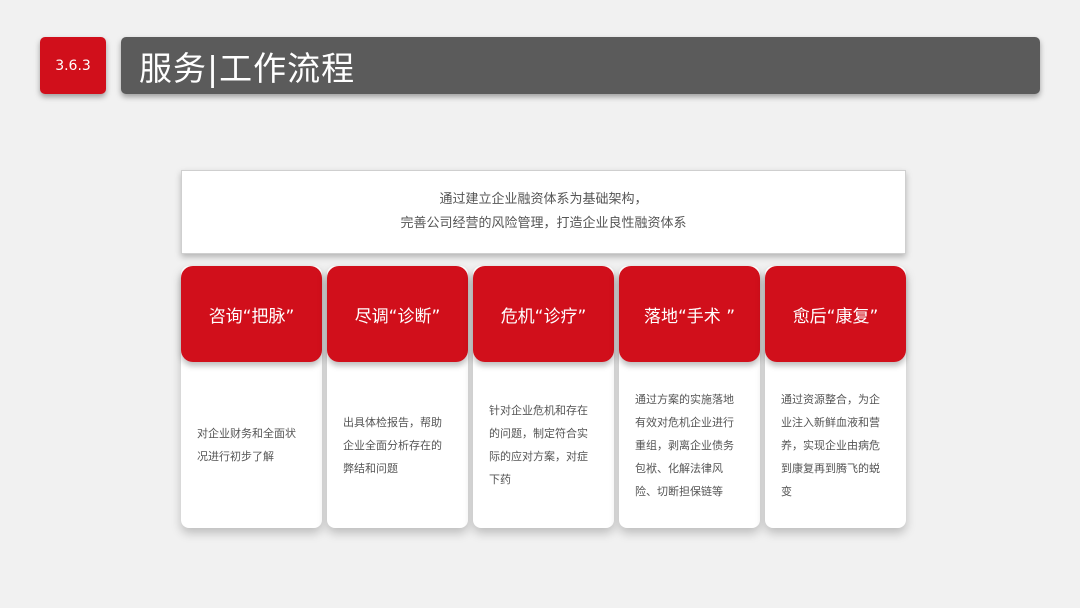 This screenshot has height=608, width=1080. I want to click on section-number: 3.6.3, so click(73, 65).